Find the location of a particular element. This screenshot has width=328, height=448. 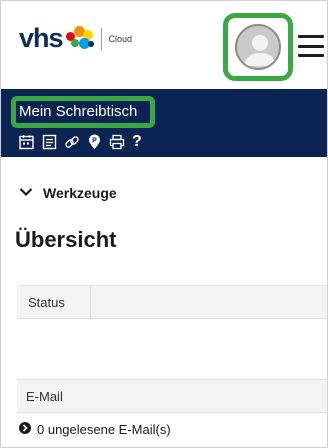

tools-toggle: Werkzeuge is located at coordinates (68, 193).